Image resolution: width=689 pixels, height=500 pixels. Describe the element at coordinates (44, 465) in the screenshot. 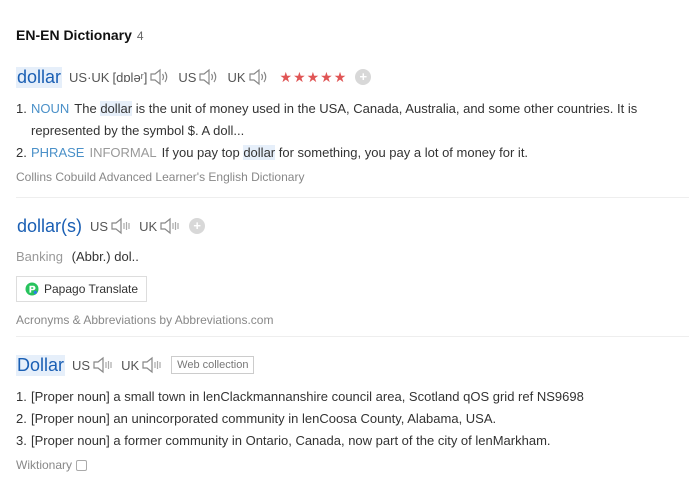

I see `source-name: Wiktionary` at that location.